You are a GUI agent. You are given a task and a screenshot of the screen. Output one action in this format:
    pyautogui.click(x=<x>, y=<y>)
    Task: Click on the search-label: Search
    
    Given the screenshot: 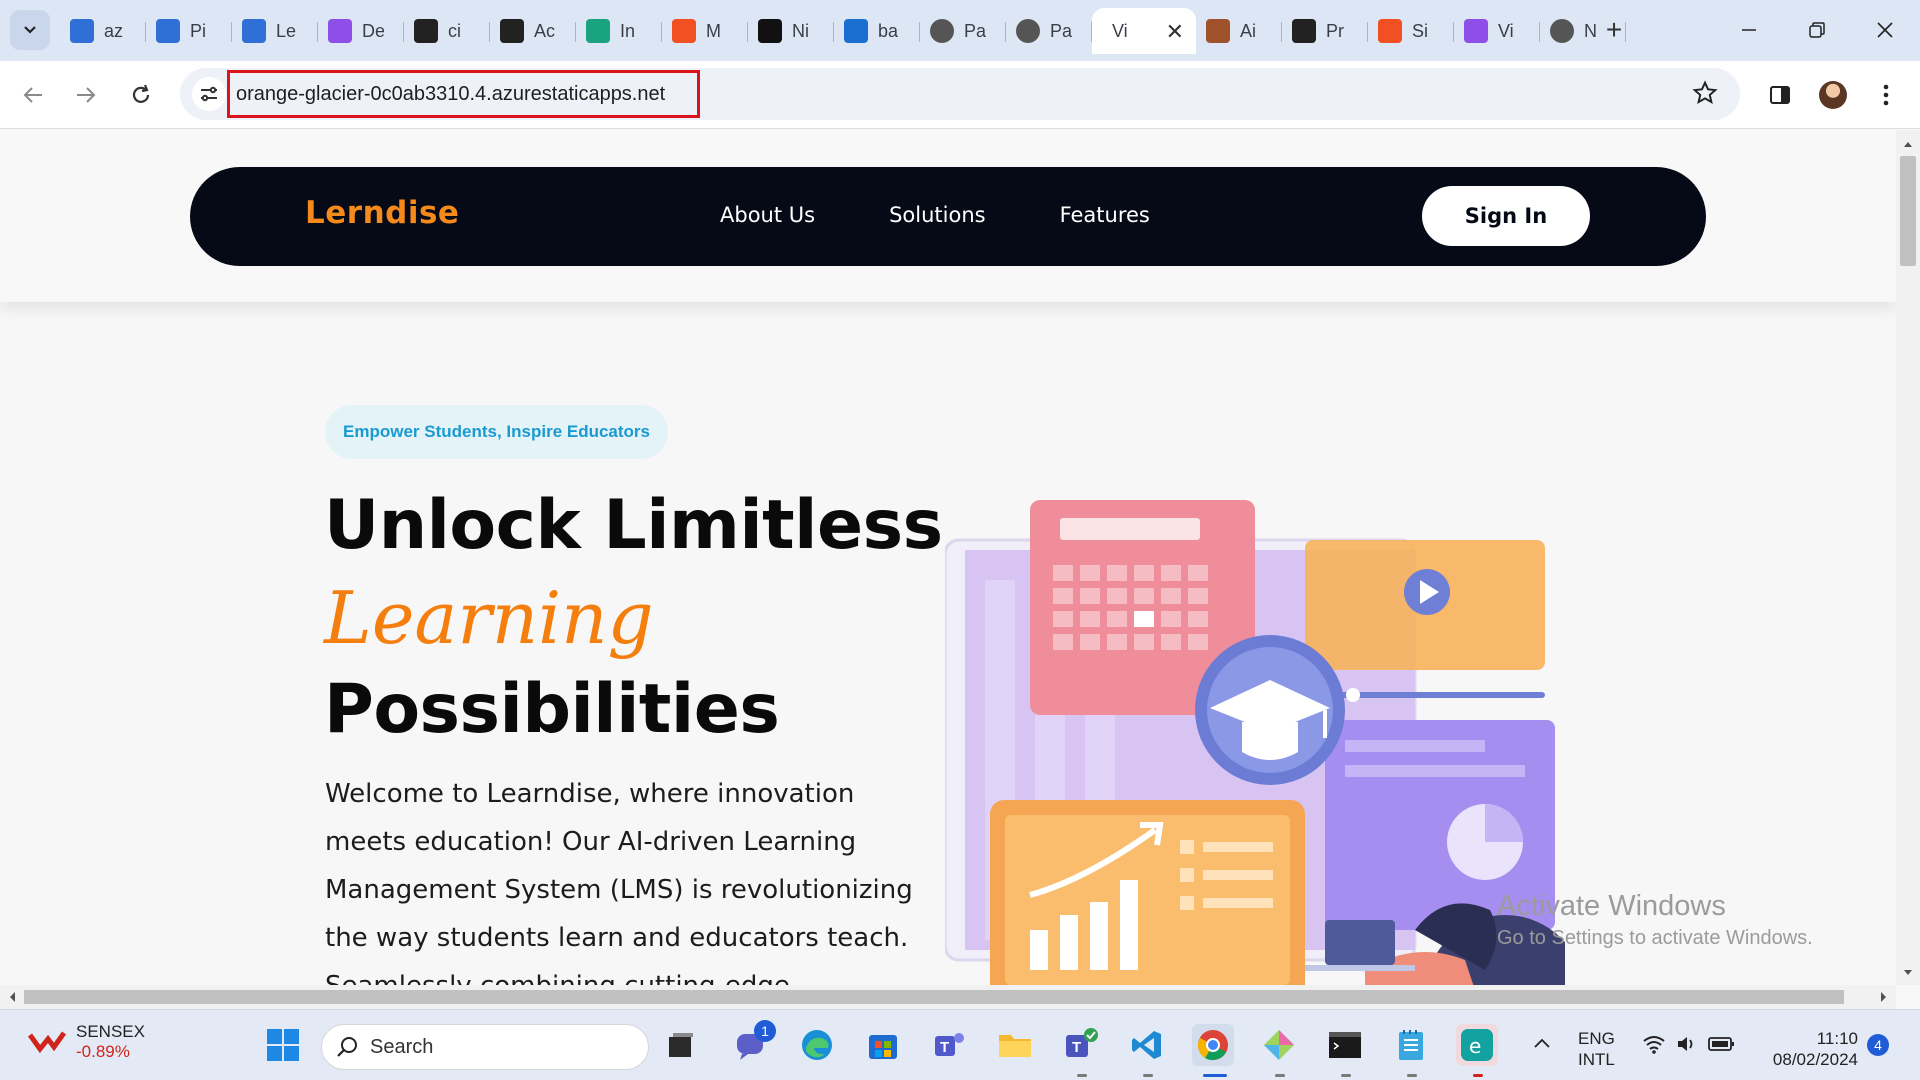 What is the action you would take?
    pyautogui.click(x=402, y=1046)
    